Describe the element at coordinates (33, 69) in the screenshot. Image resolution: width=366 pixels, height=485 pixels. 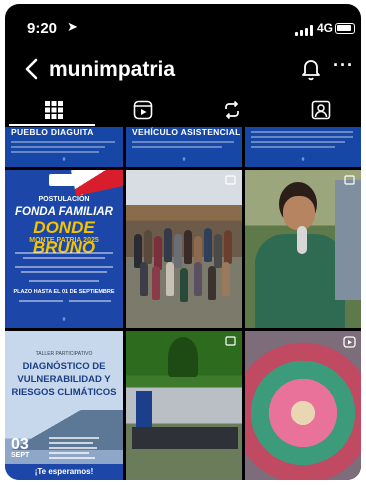
I see `back-arrow-icon` at that location.